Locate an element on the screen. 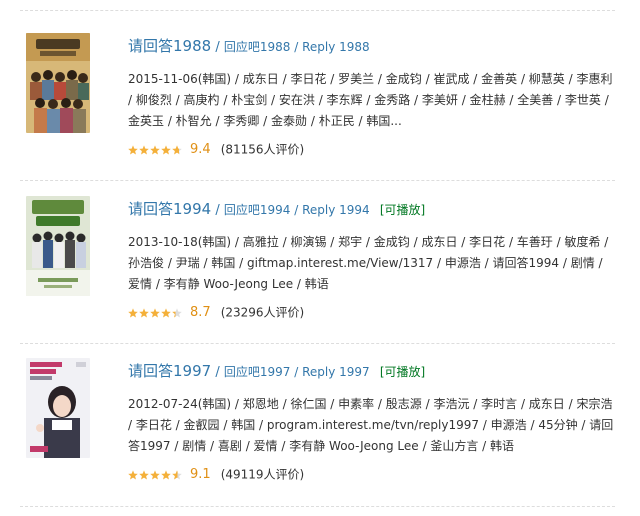  rating-score: 9.1 is located at coordinates (200, 474).